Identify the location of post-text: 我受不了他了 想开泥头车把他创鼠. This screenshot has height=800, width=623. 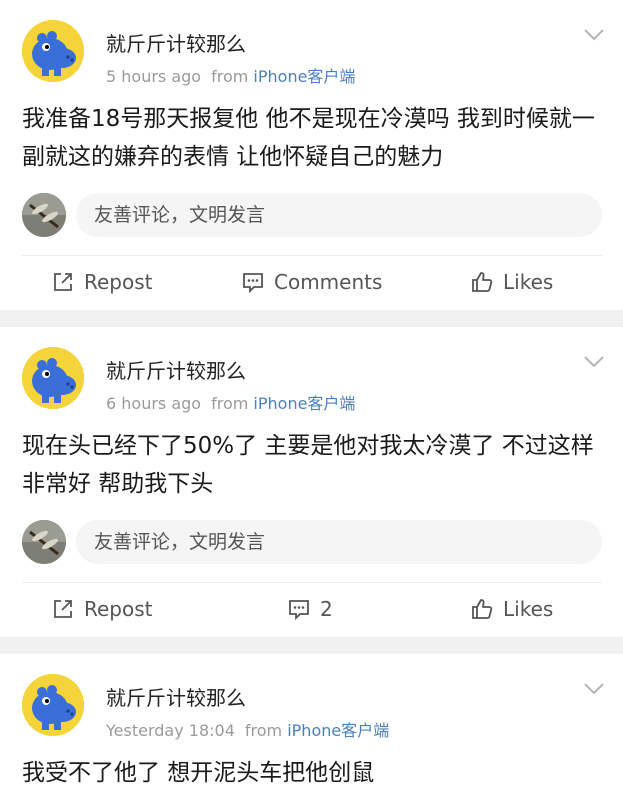
(198, 773).